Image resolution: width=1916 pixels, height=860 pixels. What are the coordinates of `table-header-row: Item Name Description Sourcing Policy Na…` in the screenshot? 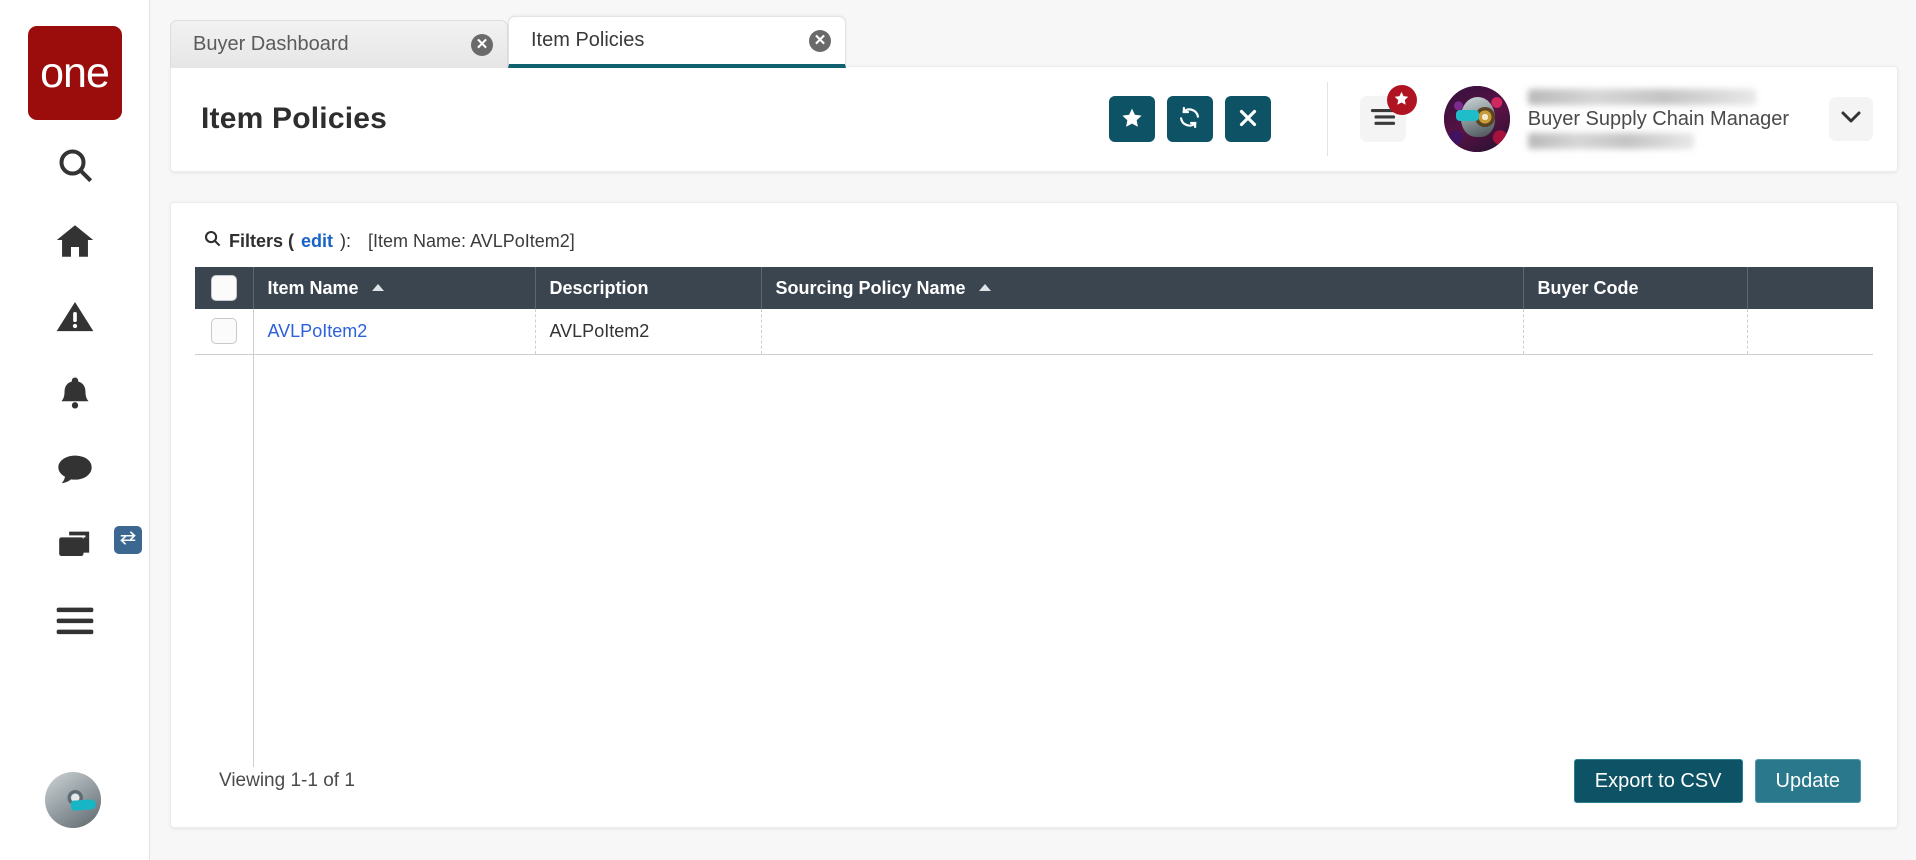 It's located at (1034, 288).